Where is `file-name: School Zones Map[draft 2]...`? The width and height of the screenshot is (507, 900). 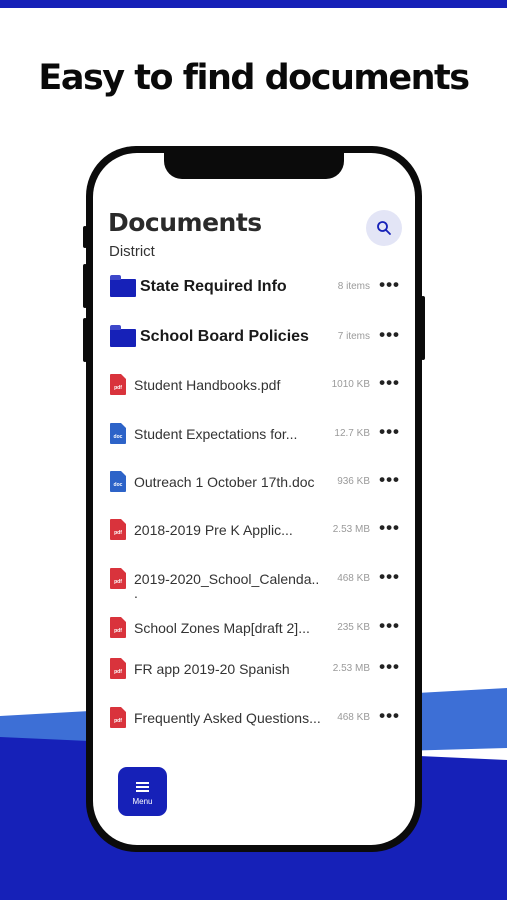
file-name: School Zones Map[draft 2]... is located at coordinates (222, 628).